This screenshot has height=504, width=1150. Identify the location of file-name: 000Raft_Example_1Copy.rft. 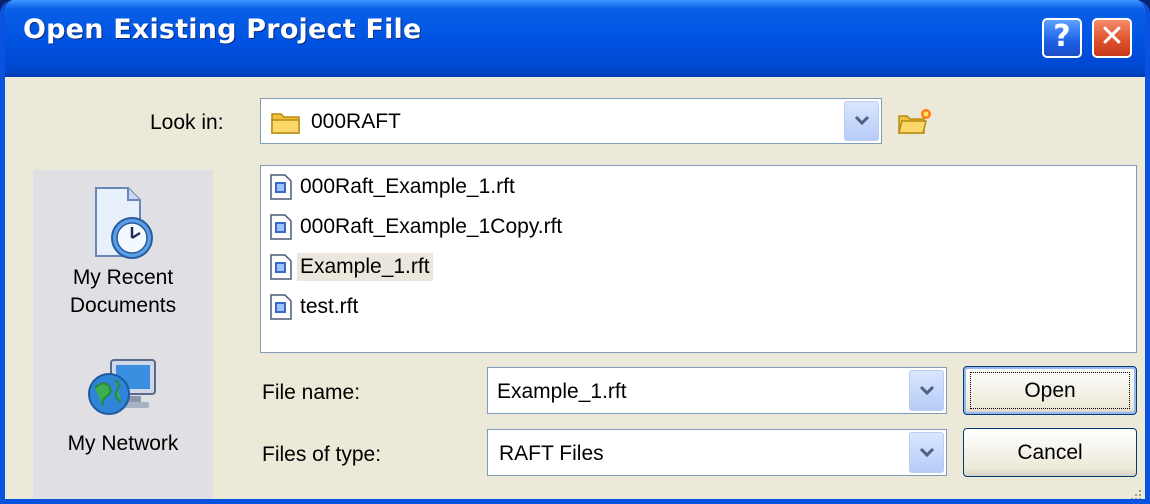
(431, 226).